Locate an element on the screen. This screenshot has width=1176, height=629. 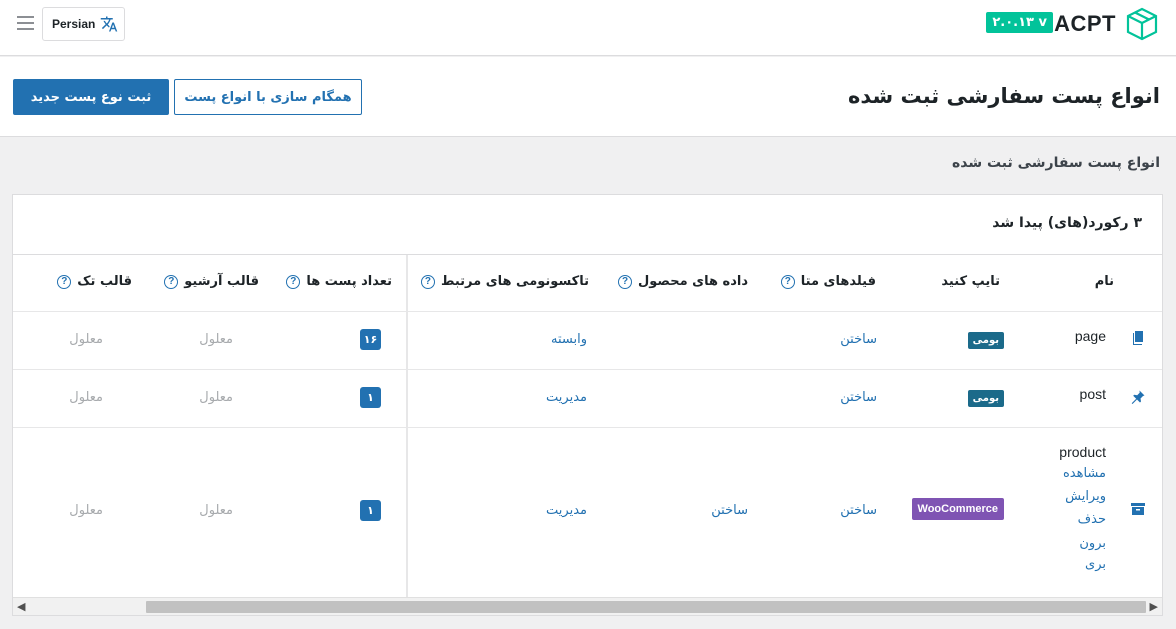
column-header-type: تایپ کنید is located at coordinates (970, 281).